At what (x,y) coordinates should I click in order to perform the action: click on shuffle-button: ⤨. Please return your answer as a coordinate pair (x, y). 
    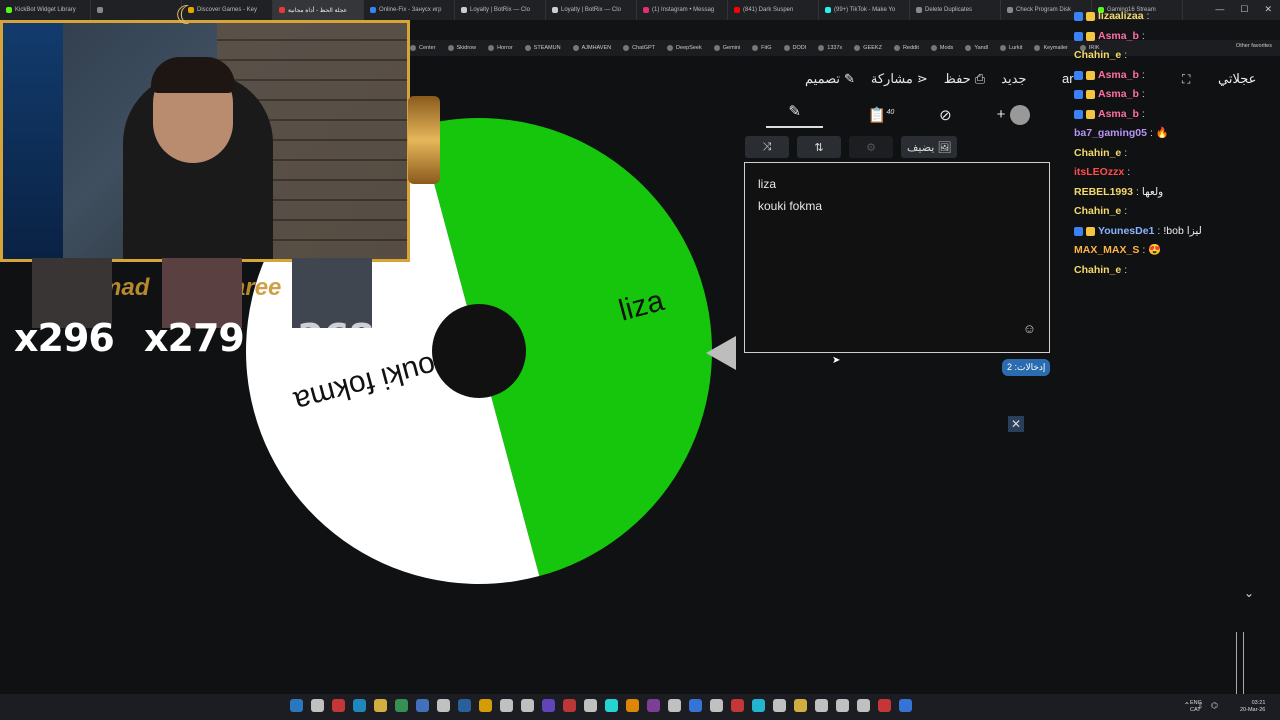
    Looking at the image, I should click on (767, 147).